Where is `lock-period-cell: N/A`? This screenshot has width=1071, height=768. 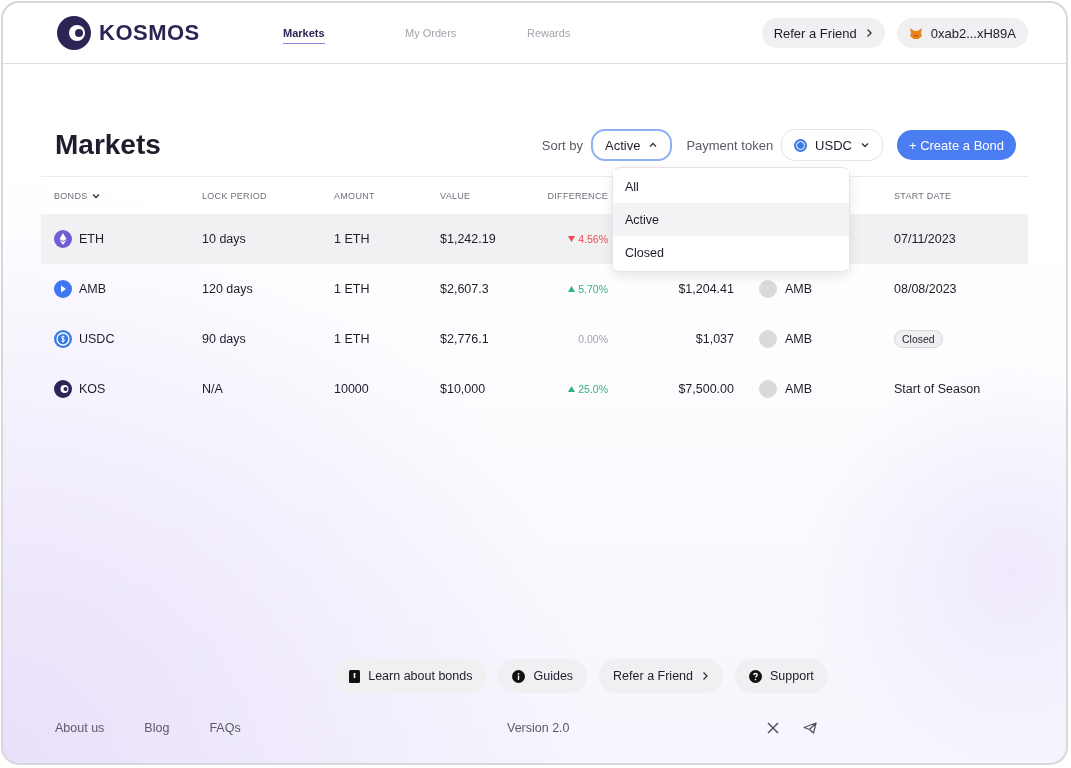
lock-period-cell: N/A is located at coordinates (212, 389).